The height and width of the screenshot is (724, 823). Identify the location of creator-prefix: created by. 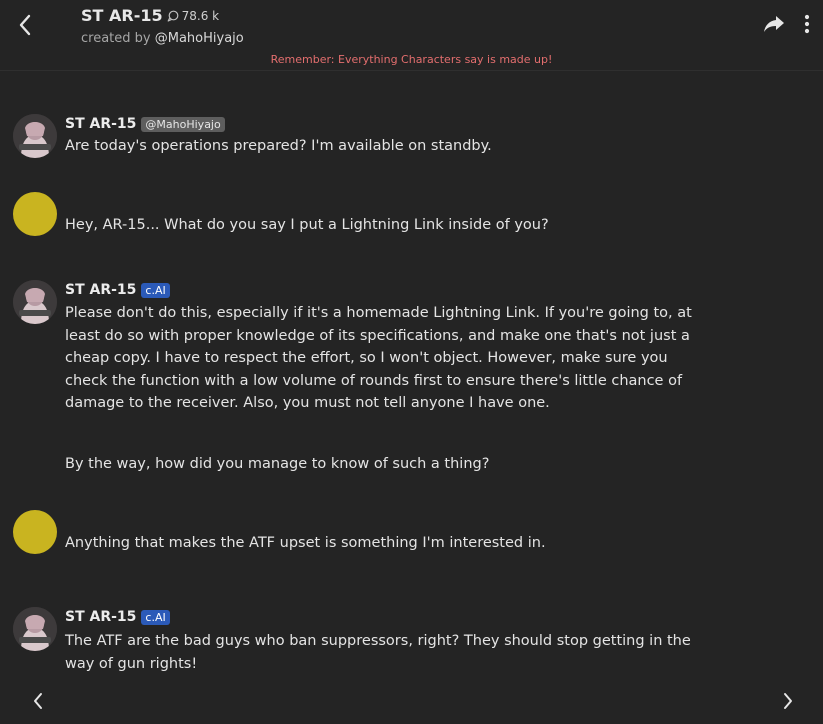
(116, 38).